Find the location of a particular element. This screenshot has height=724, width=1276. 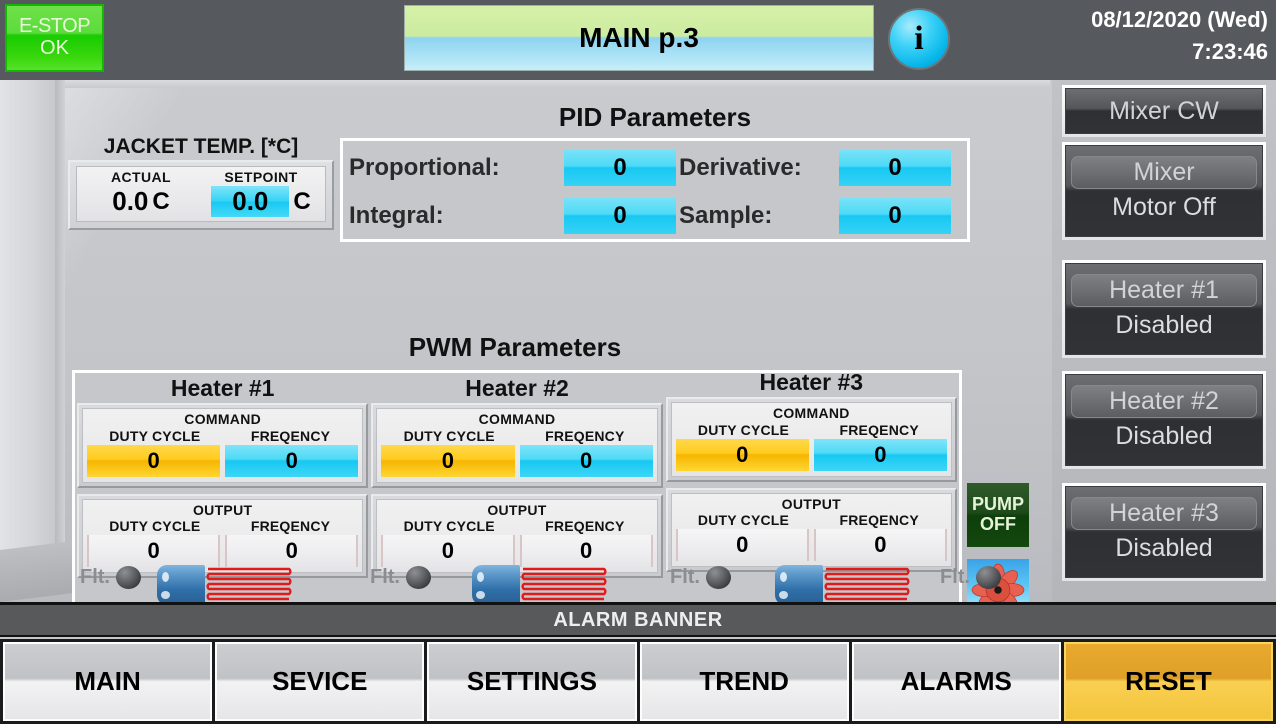

heater-1-output-freq-label: FREQENCY is located at coordinates (290, 525).